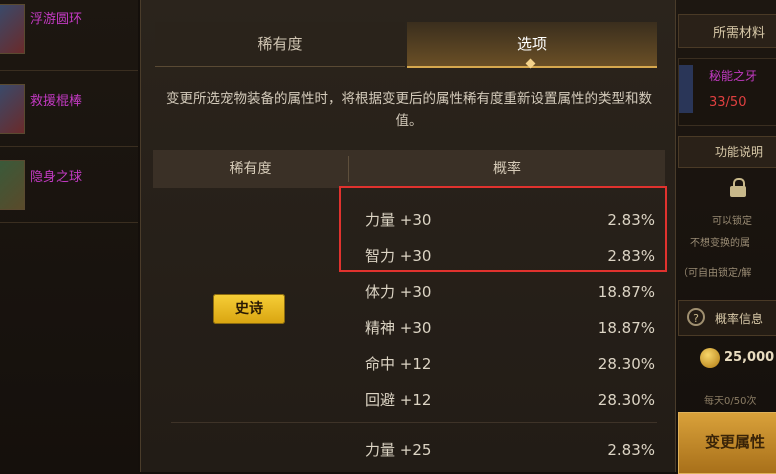 The image size is (776, 474). What do you see at coordinates (730, 401) in the screenshot?
I see `daily-limit: 每天0/50次` at bounding box center [730, 401].